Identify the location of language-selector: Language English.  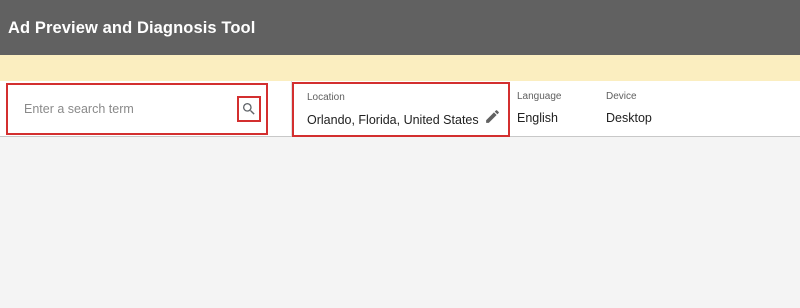
(557, 108).